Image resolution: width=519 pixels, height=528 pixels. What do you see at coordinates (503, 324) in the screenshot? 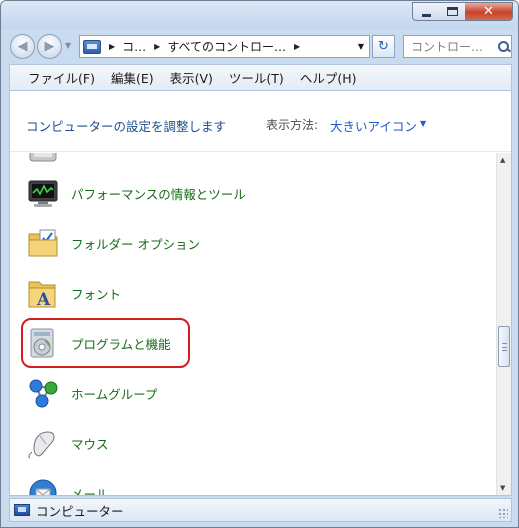
I see `vertical-scrollbar: ▲ ▼` at bounding box center [503, 324].